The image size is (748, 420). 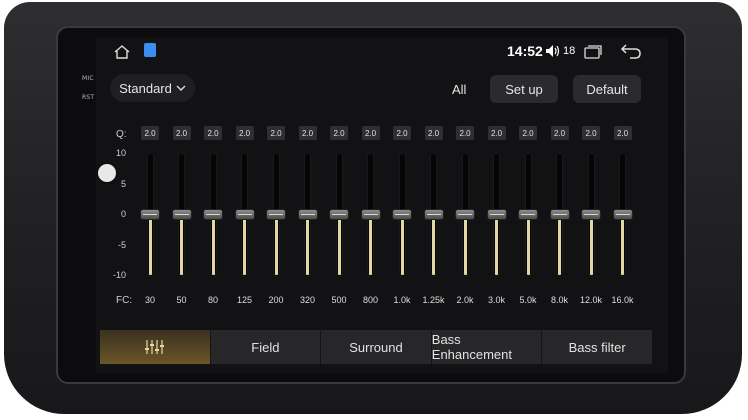 I want to click on band-frequency-label: 2.0k, so click(x=465, y=300).